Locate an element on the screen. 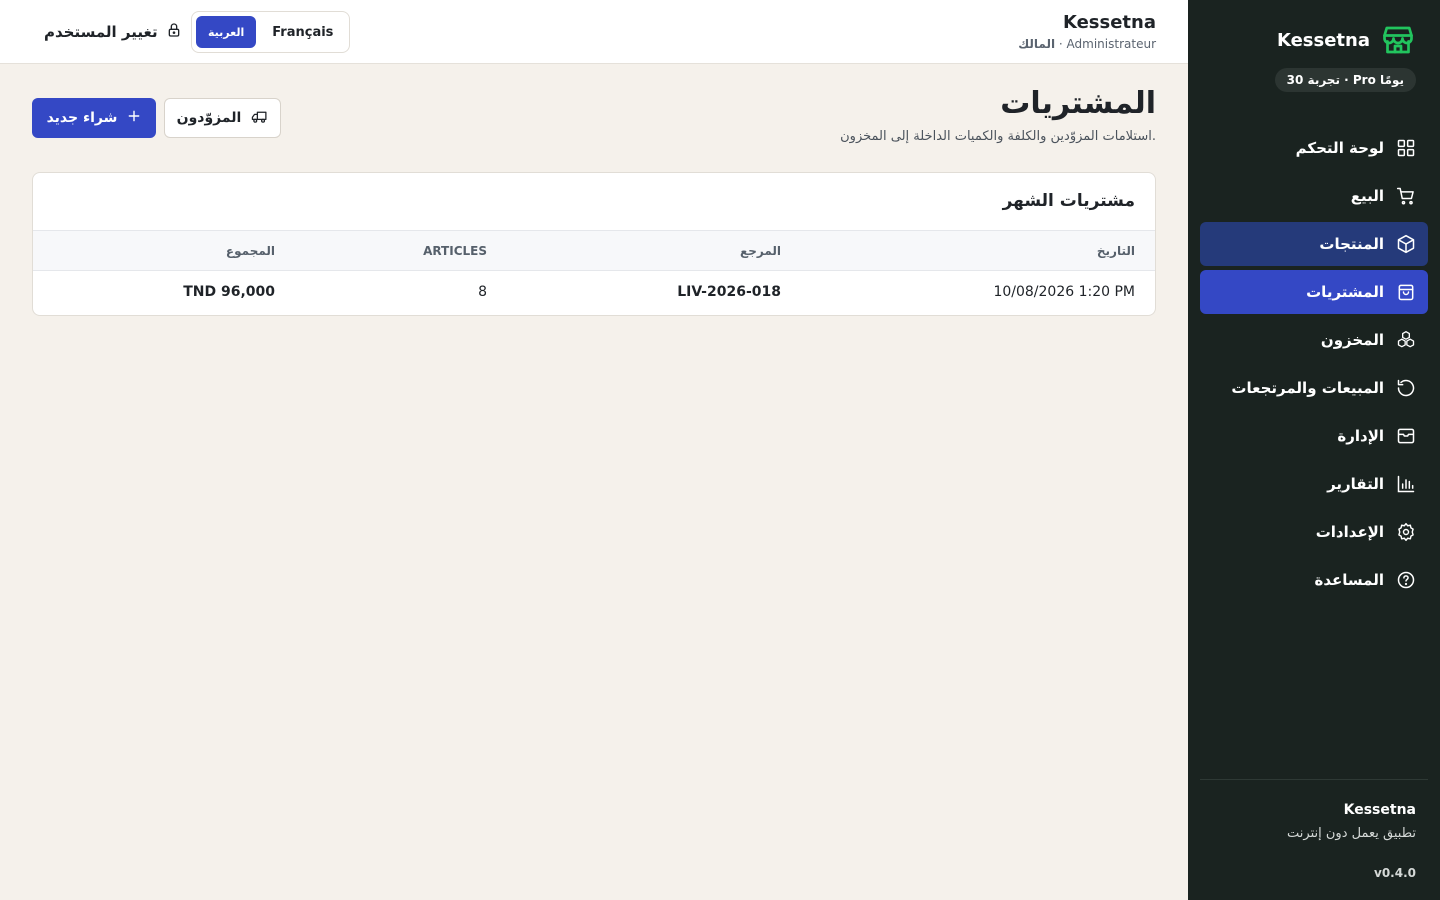  org-name: Kessetna is located at coordinates (1109, 22).